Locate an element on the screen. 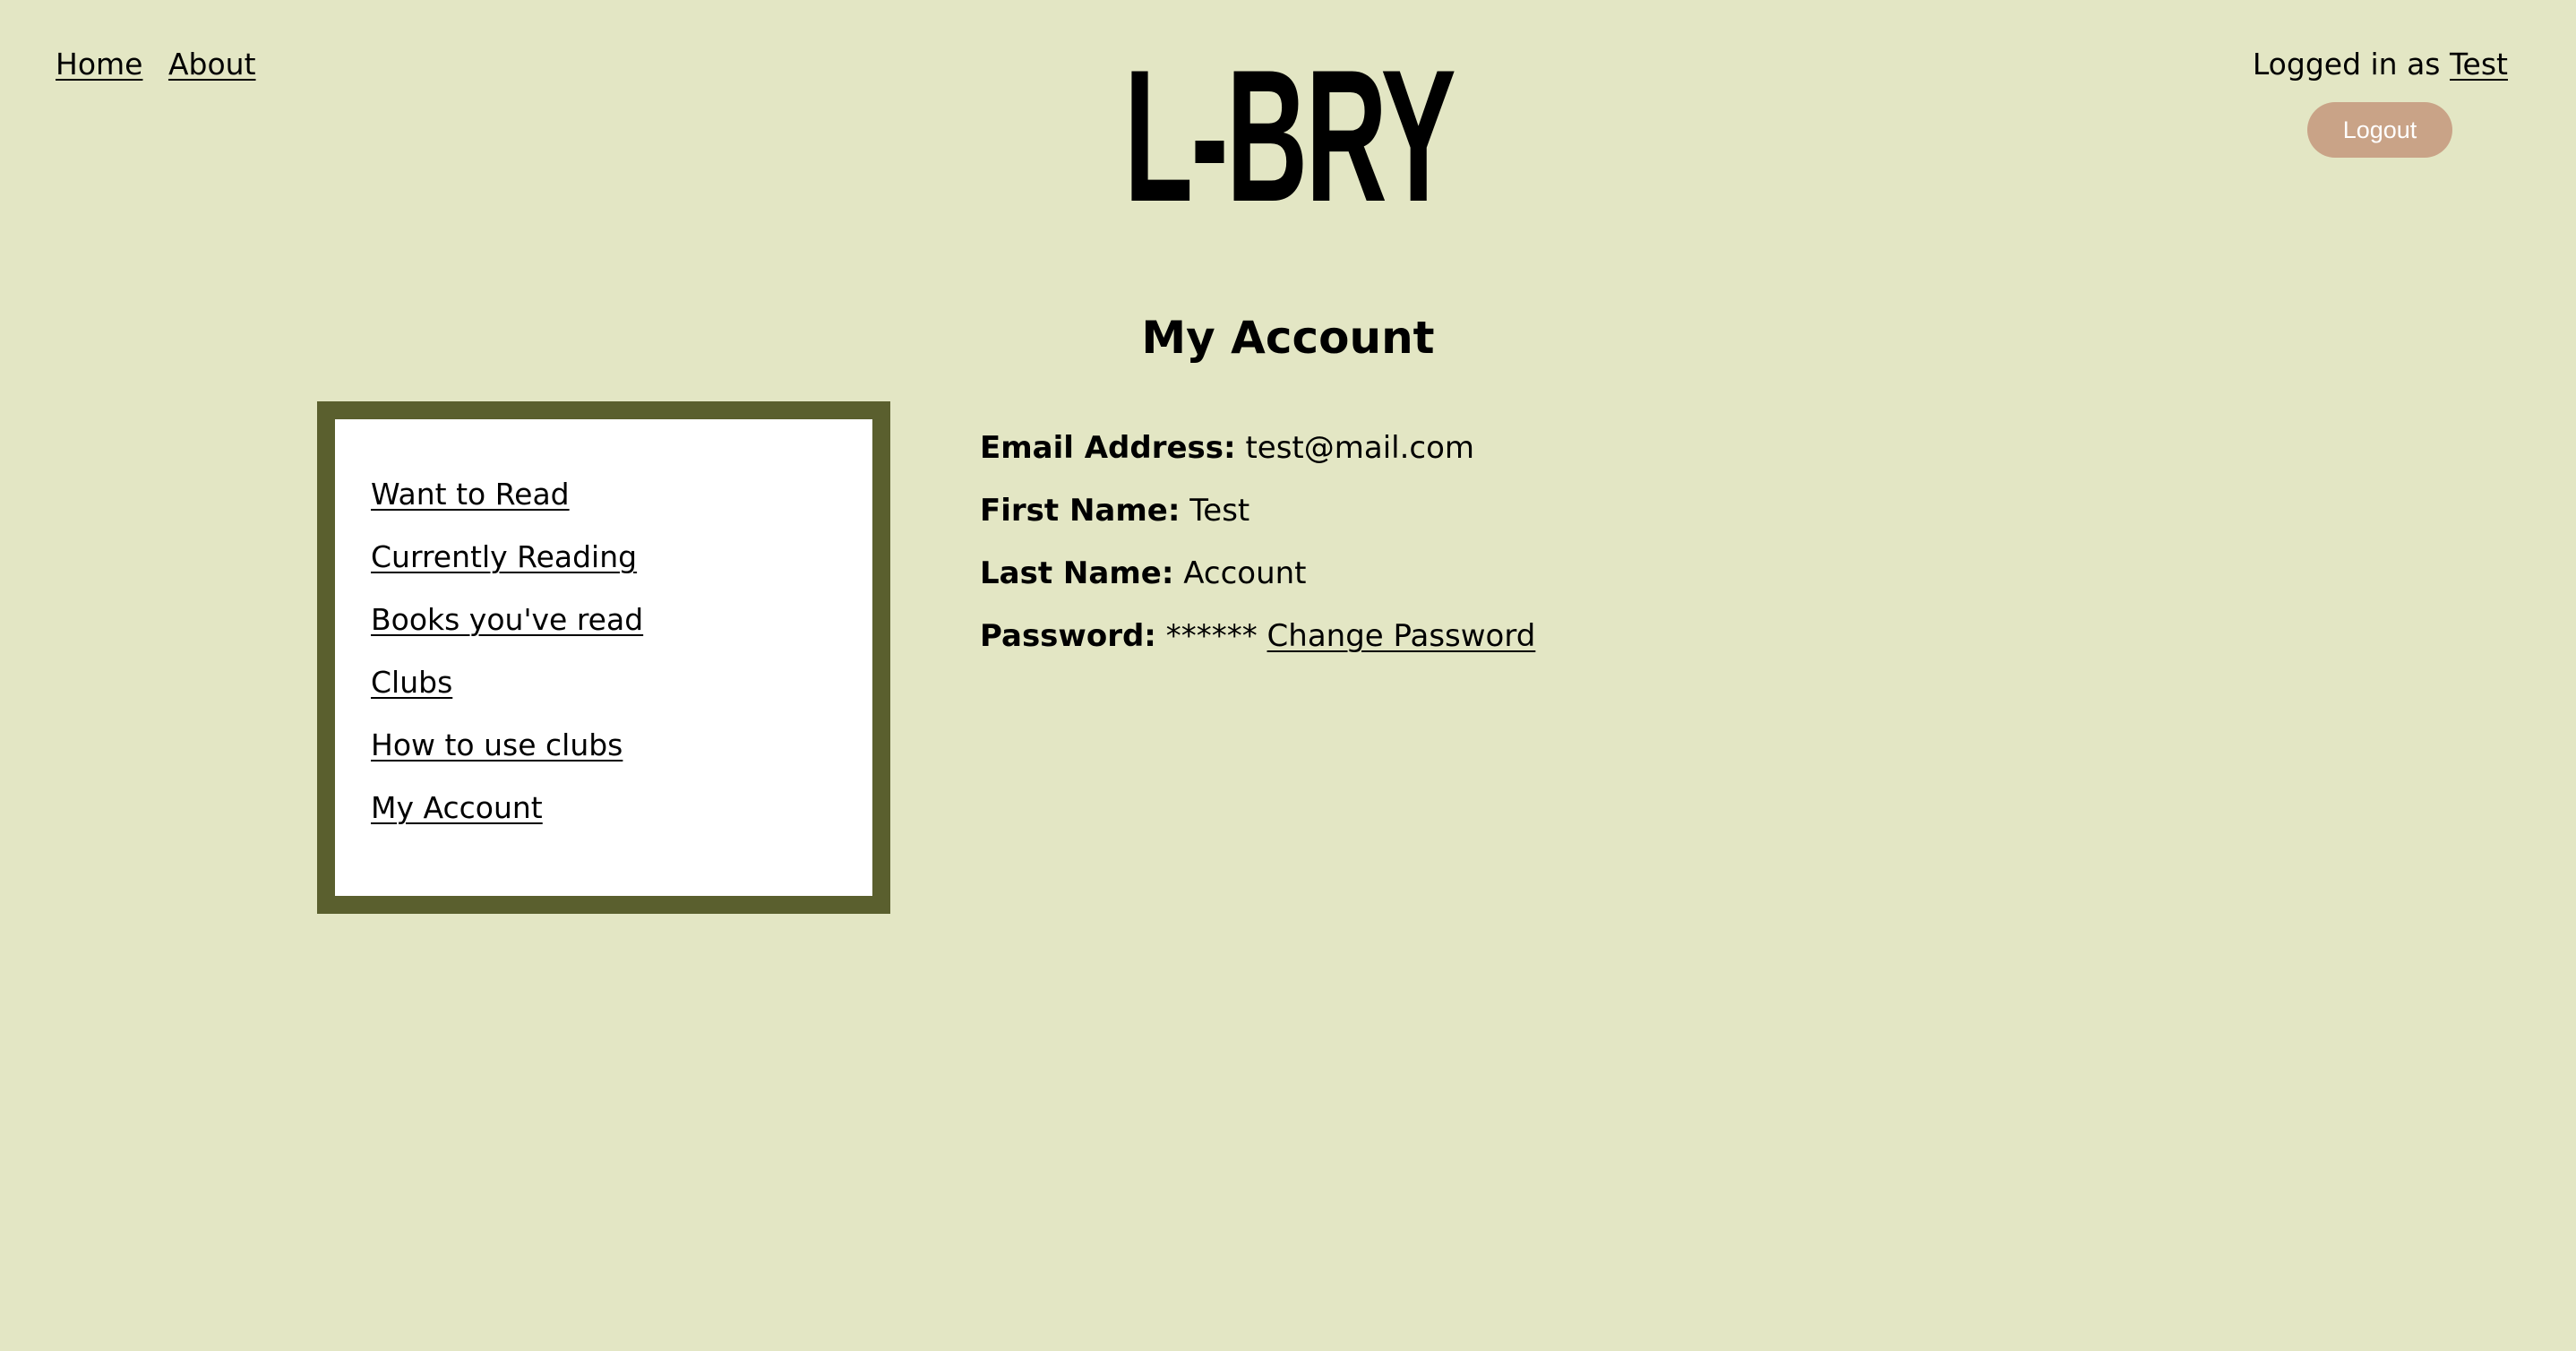 The width and height of the screenshot is (2576, 1351). sidebar-link-want-to-read: Want to Read is located at coordinates (470, 495).